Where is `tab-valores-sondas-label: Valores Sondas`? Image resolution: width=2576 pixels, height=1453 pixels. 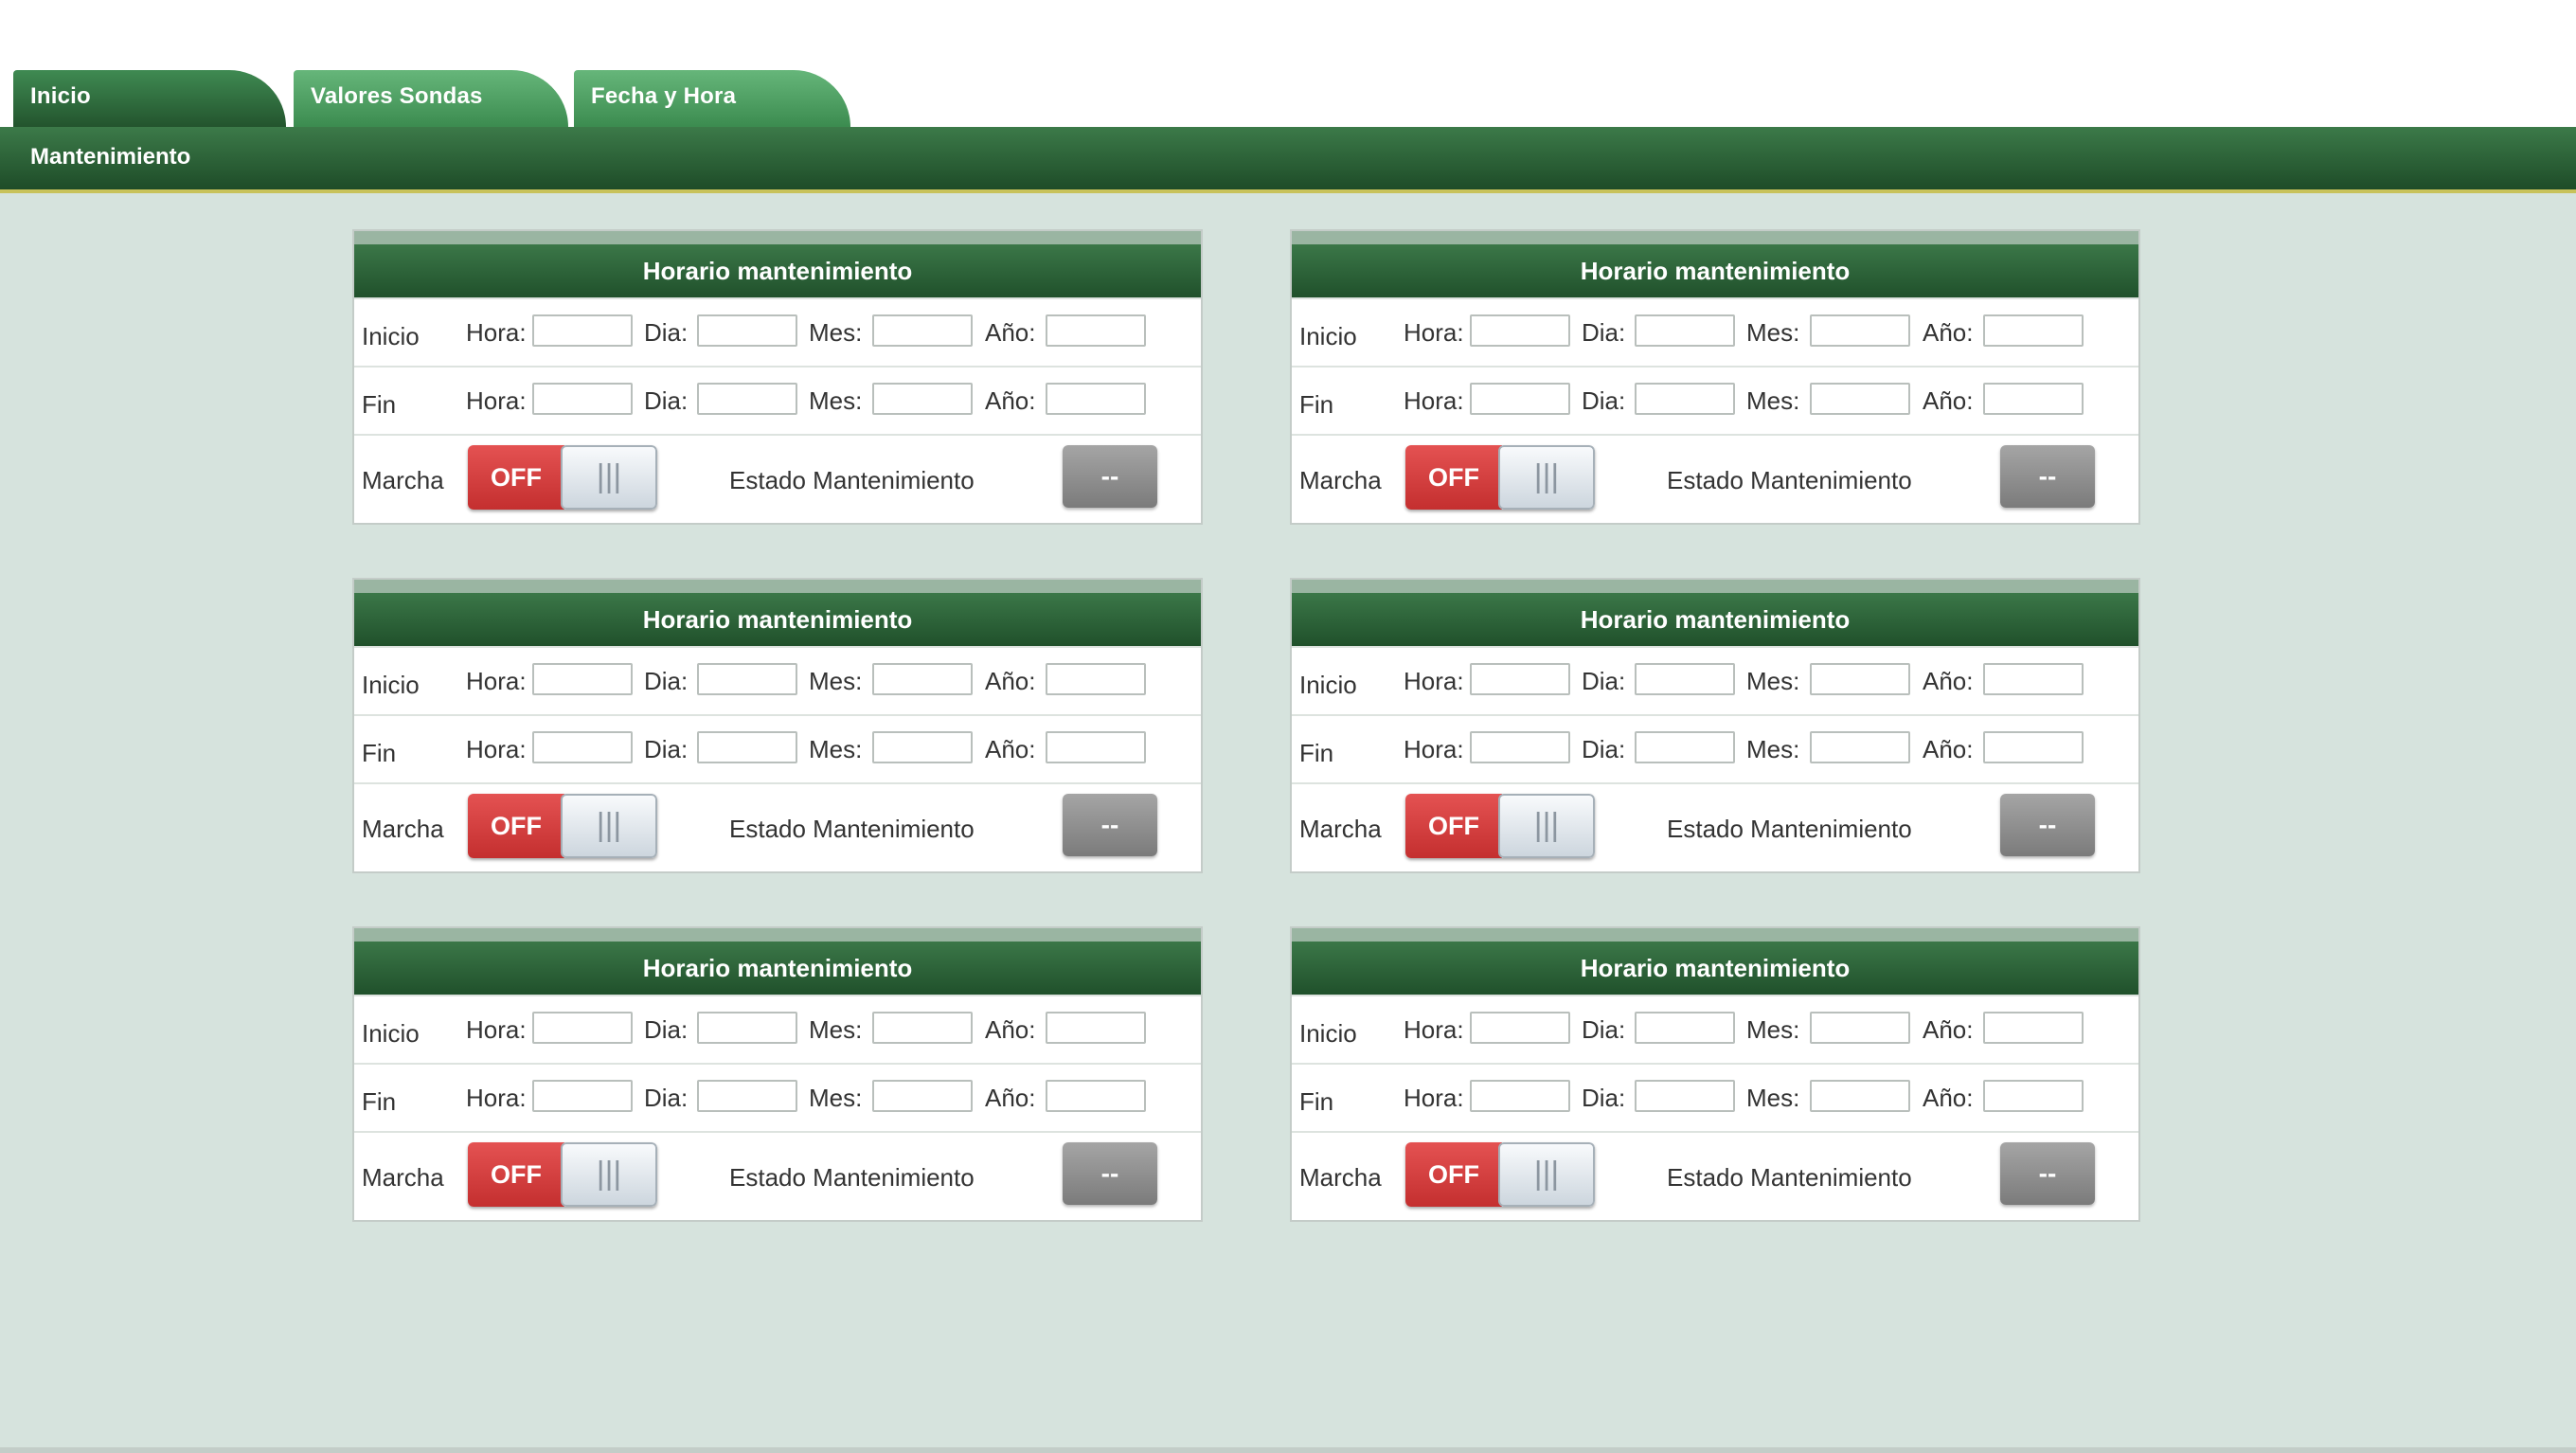 tab-valores-sondas-label: Valores Sondas is located at coordinates (397, 96).